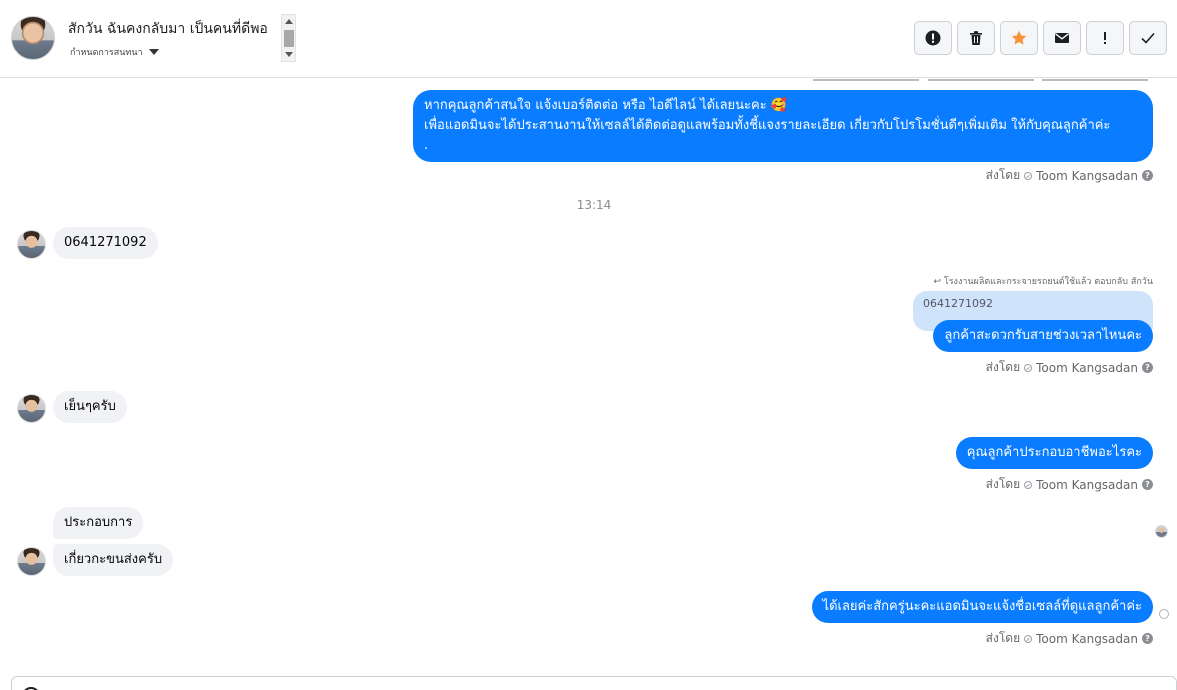 Image resolution: width=1177 pixels, height=690 pixels. I want to click on outgoing-message: คุณลูกค้าประกอบอาชีพอะไรคะ, so click(1054, 453).